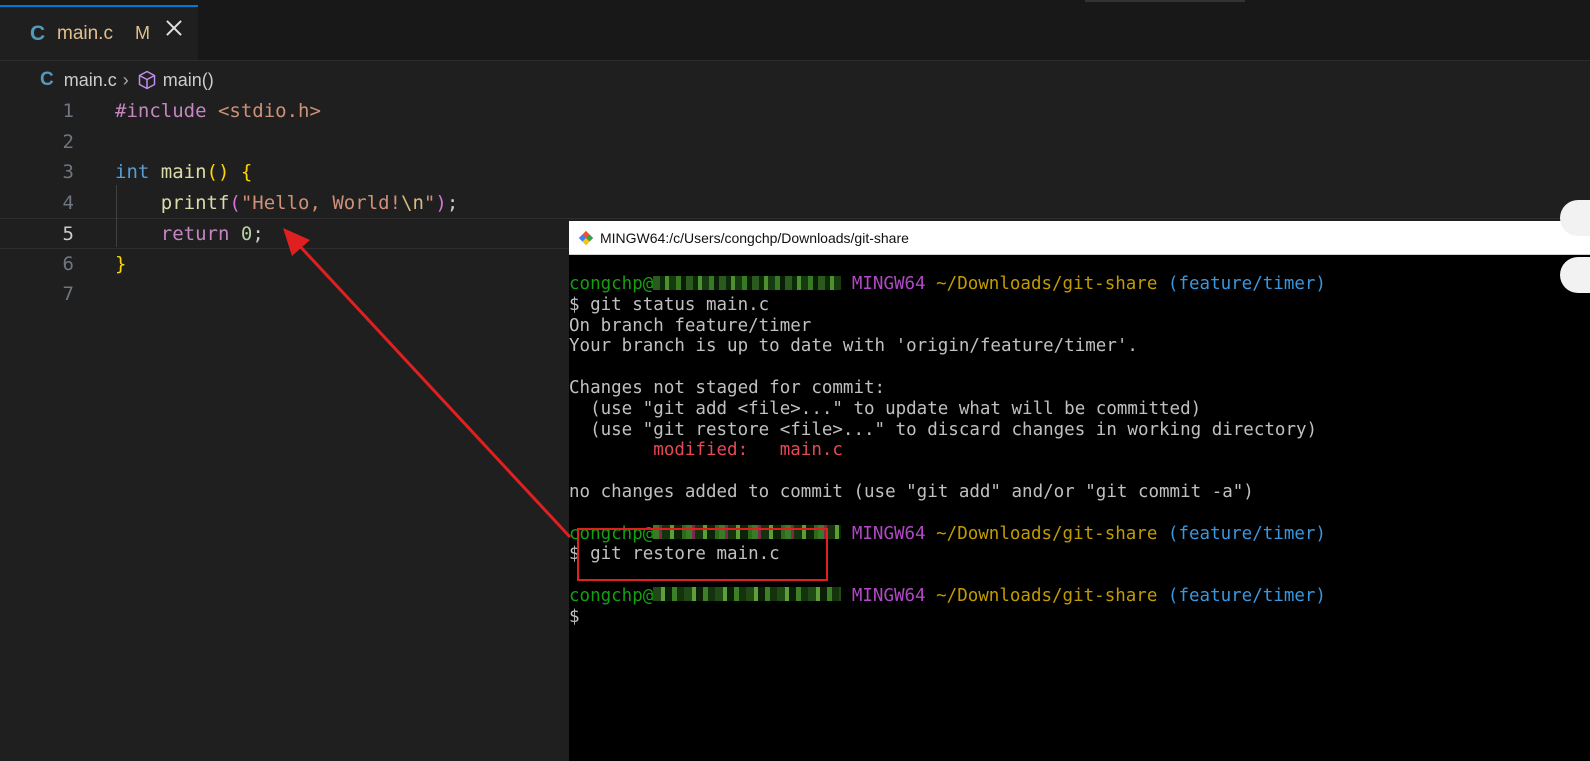  I want to click on chevron-right-icon: ›, so click(125, 79).